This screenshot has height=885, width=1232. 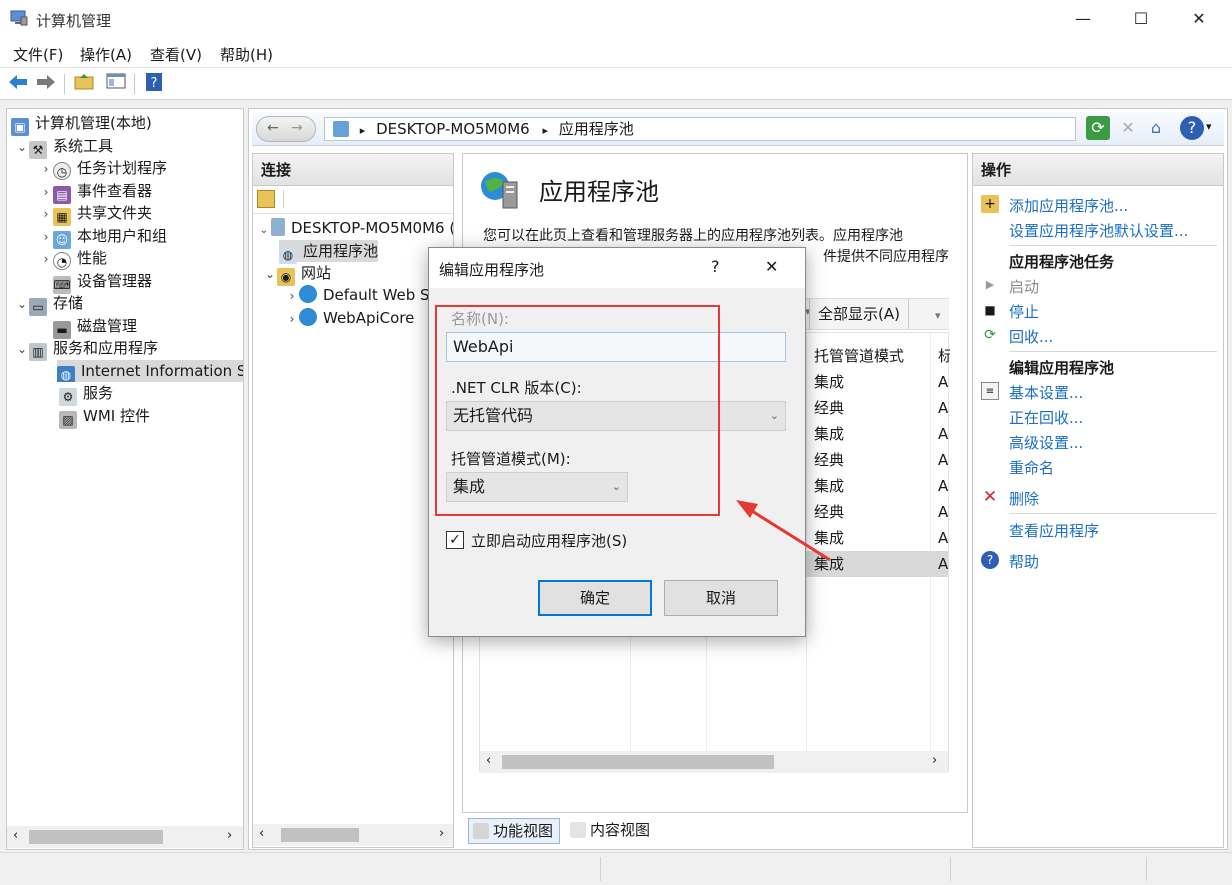 I want to click on tree-item-services-apps: ⌄ ▥ 服务和应用程序, so click(x=86, y=349).